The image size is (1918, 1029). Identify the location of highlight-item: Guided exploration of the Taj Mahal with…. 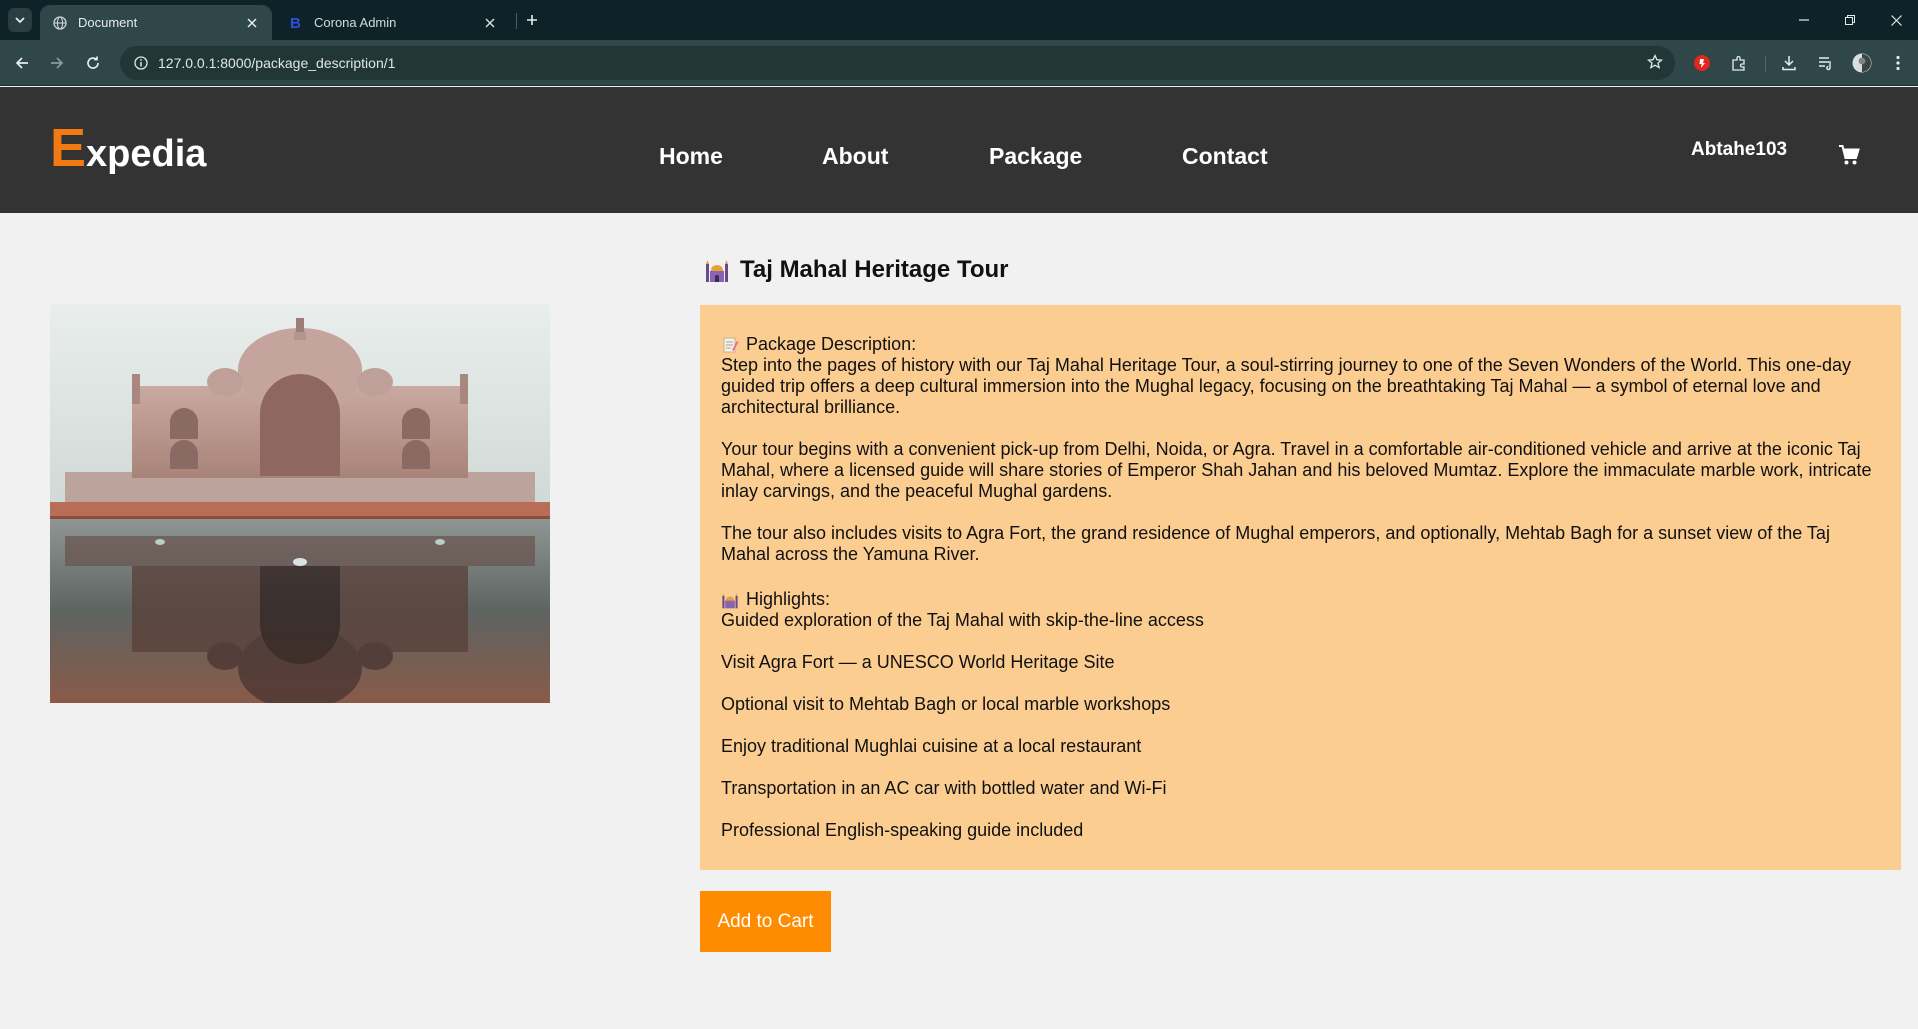
(962, 620).